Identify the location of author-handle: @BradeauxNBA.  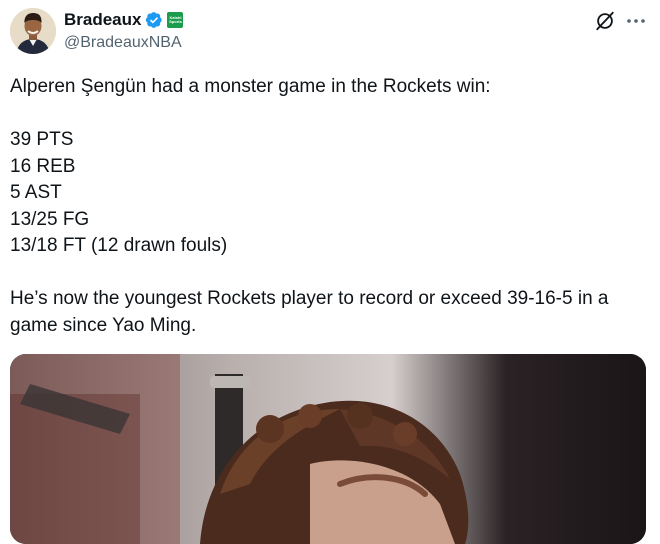
(123, 43).